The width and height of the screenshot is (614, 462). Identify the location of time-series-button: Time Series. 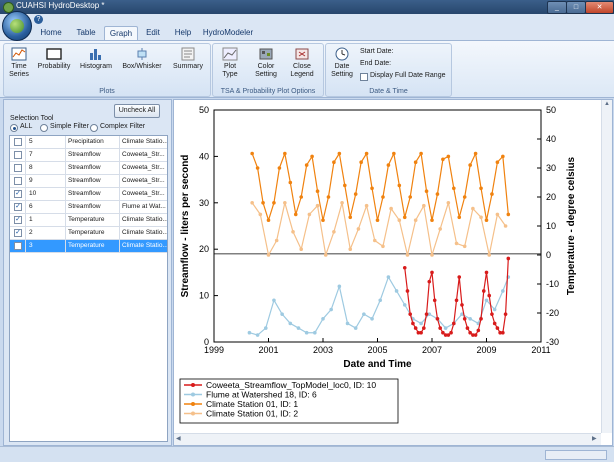
(19, 63).